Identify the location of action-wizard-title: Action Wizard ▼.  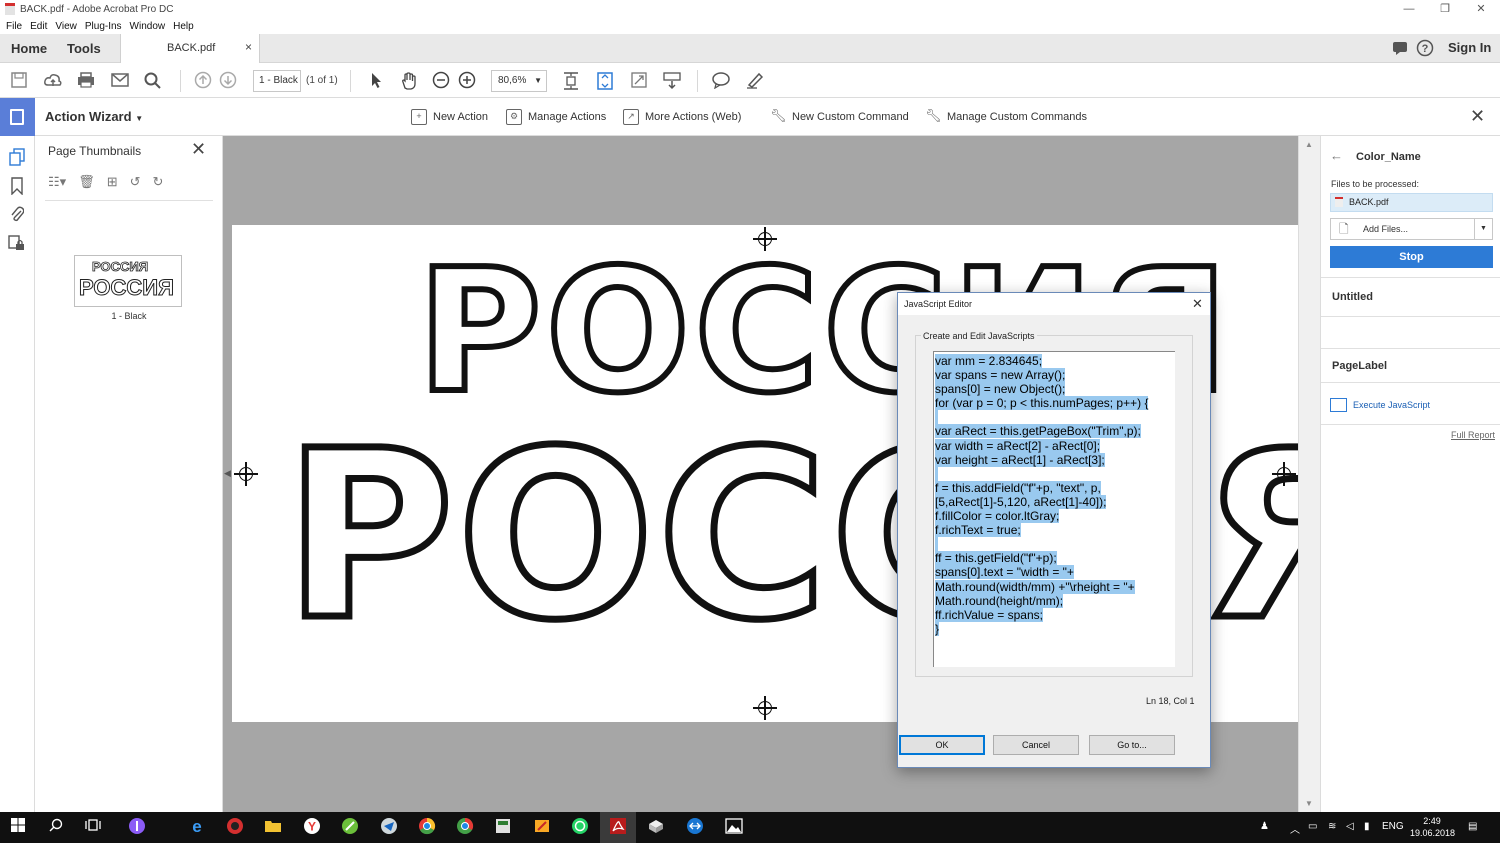
(94, 116).